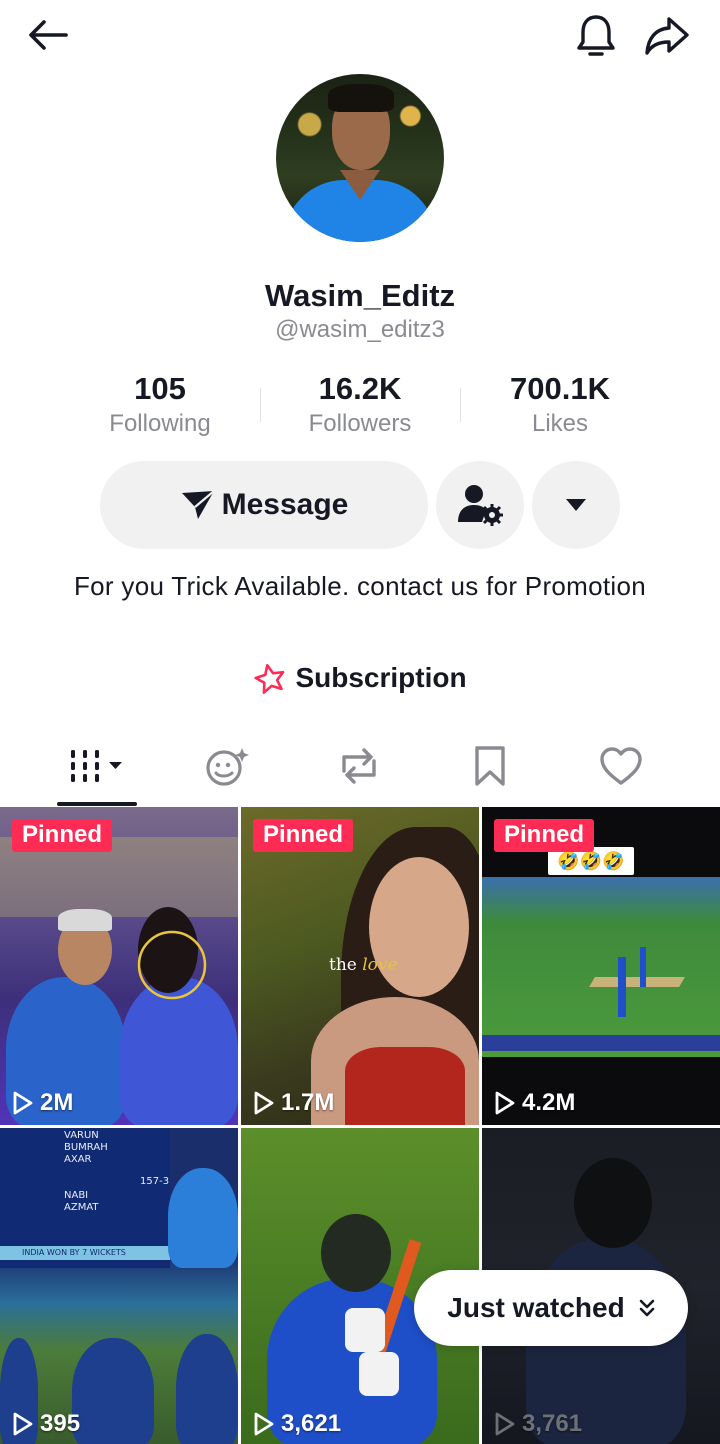 This screenshot has width=720, height=1444. I want to click on caret-down-icon, so click(576, 505).